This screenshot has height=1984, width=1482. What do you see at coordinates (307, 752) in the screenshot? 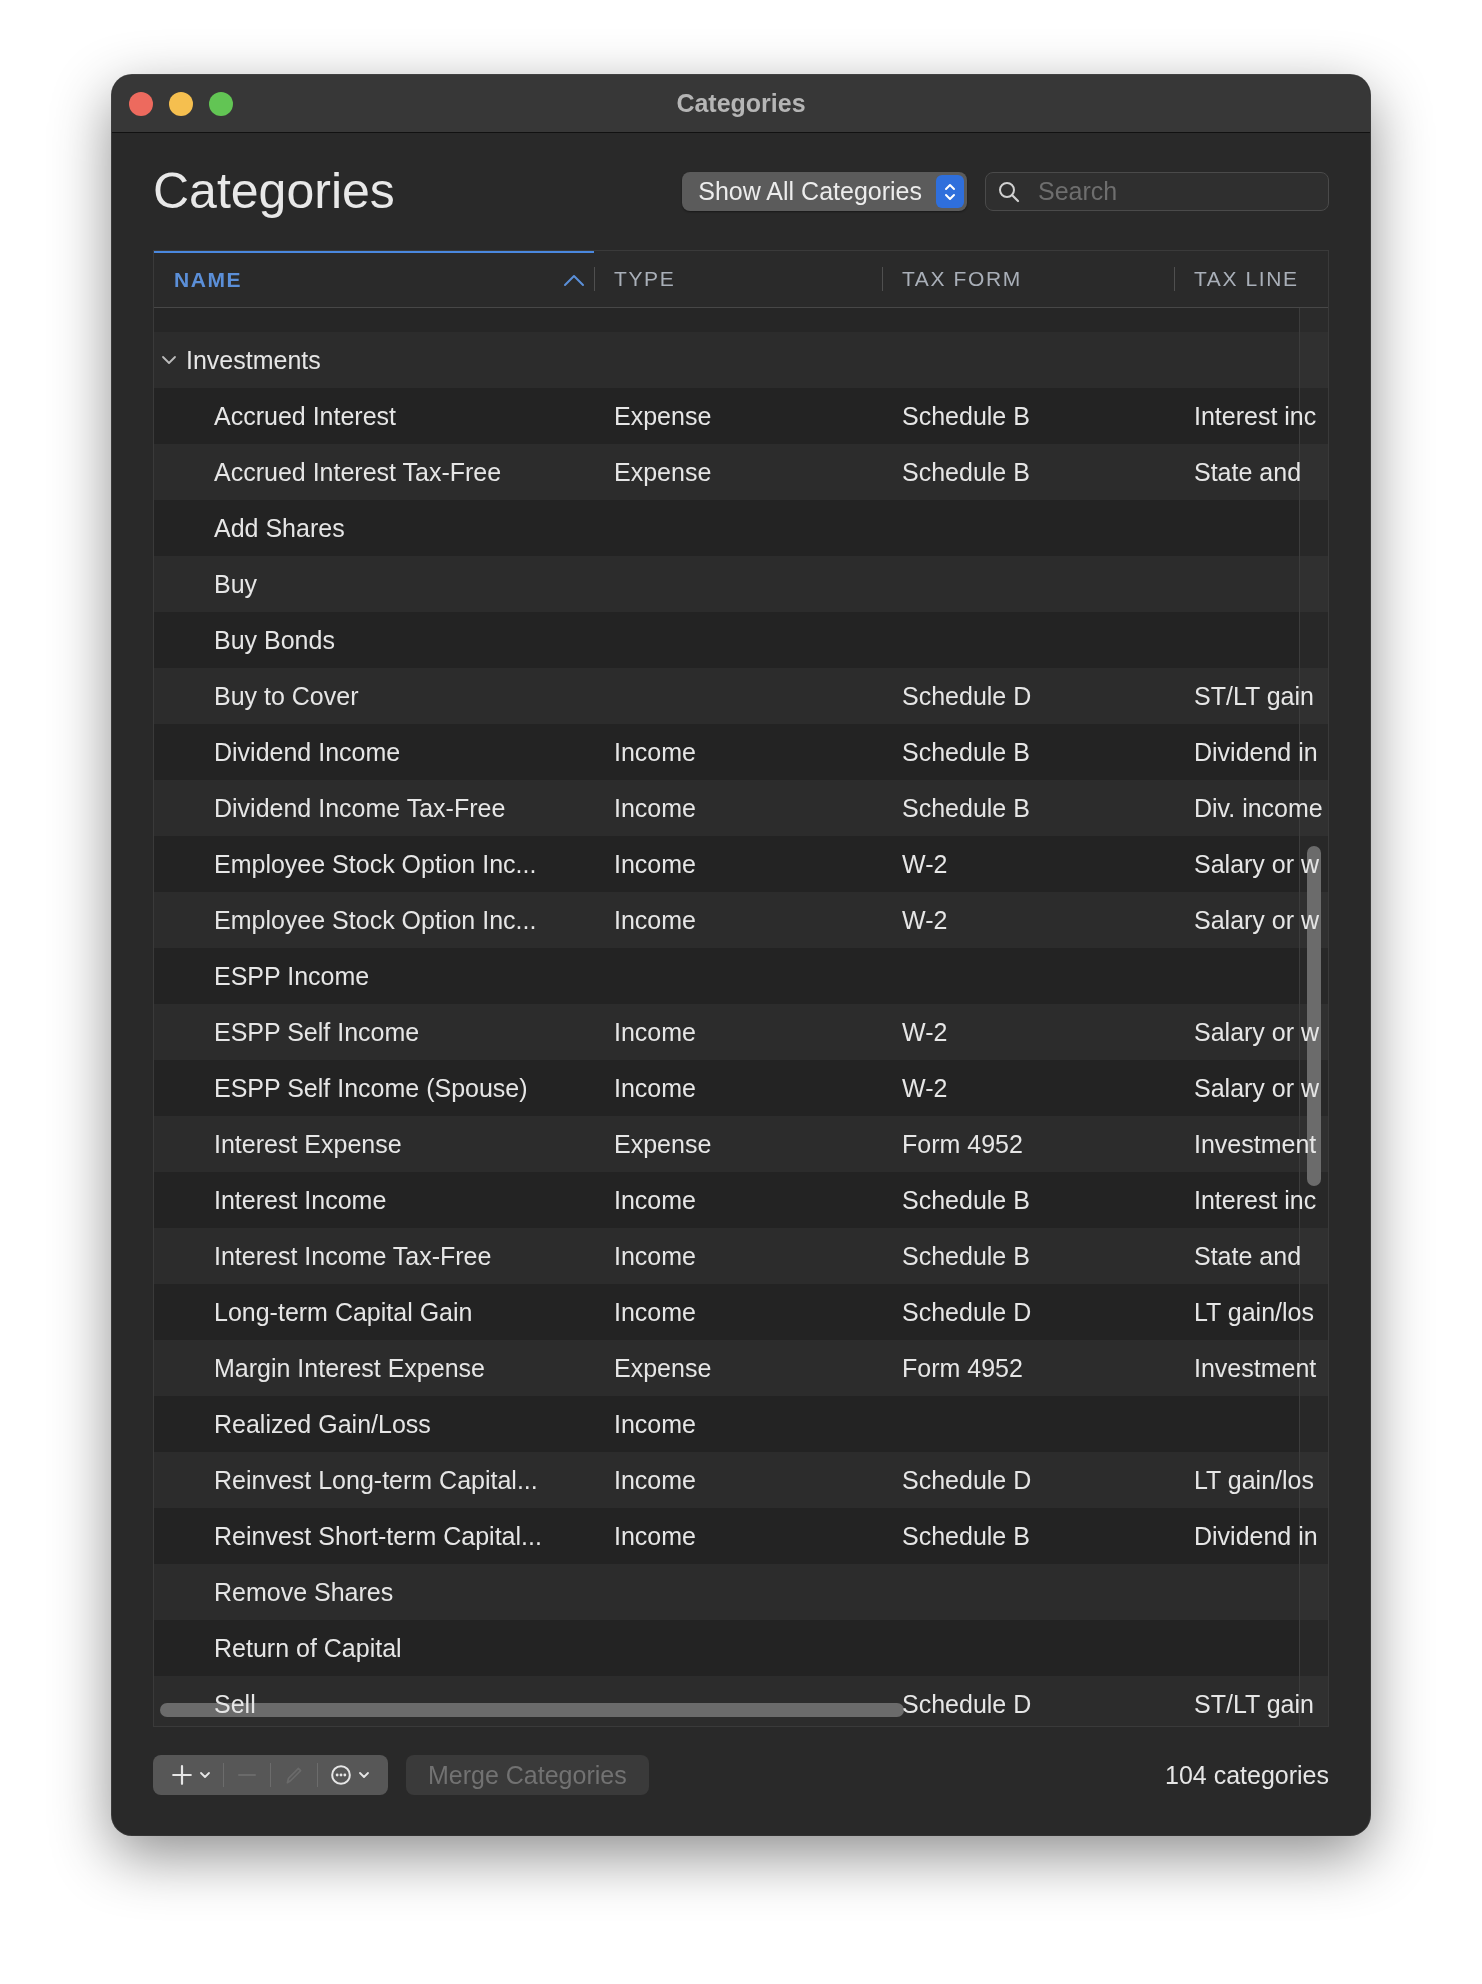
I see `category-name: Dividend Income` at bounding box center [307, 752].